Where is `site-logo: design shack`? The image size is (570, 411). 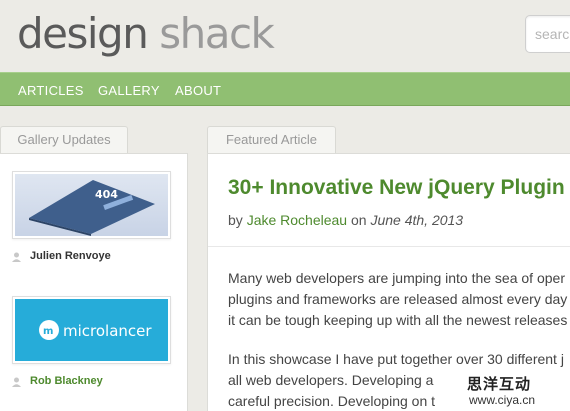
site-logo: design shack is located at coordinates (146, 34).